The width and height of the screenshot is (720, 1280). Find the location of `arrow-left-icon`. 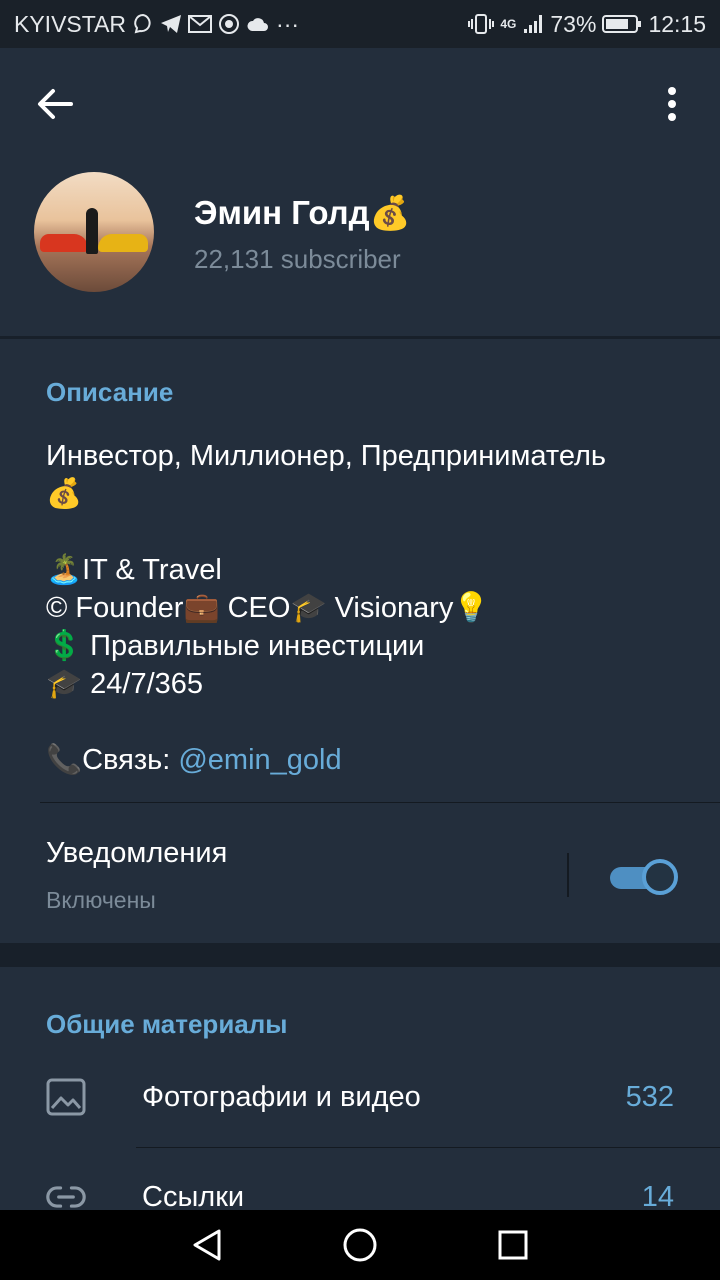

arrow-left-icon is located at coordinates (55, 104).